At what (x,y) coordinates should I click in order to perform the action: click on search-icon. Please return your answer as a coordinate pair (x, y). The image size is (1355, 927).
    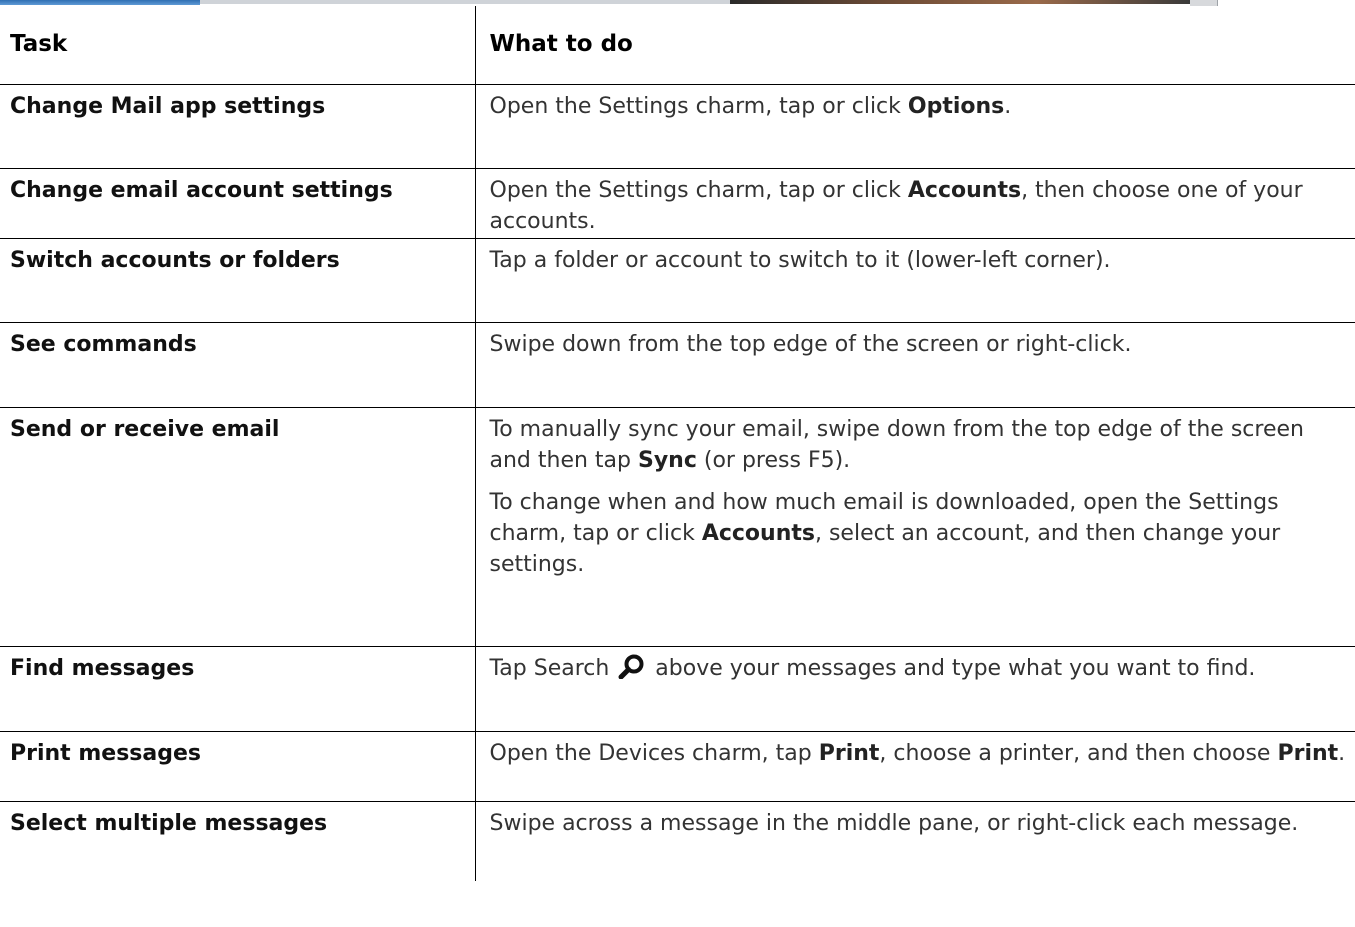
    Looking at the image, I should click on (631, 666).